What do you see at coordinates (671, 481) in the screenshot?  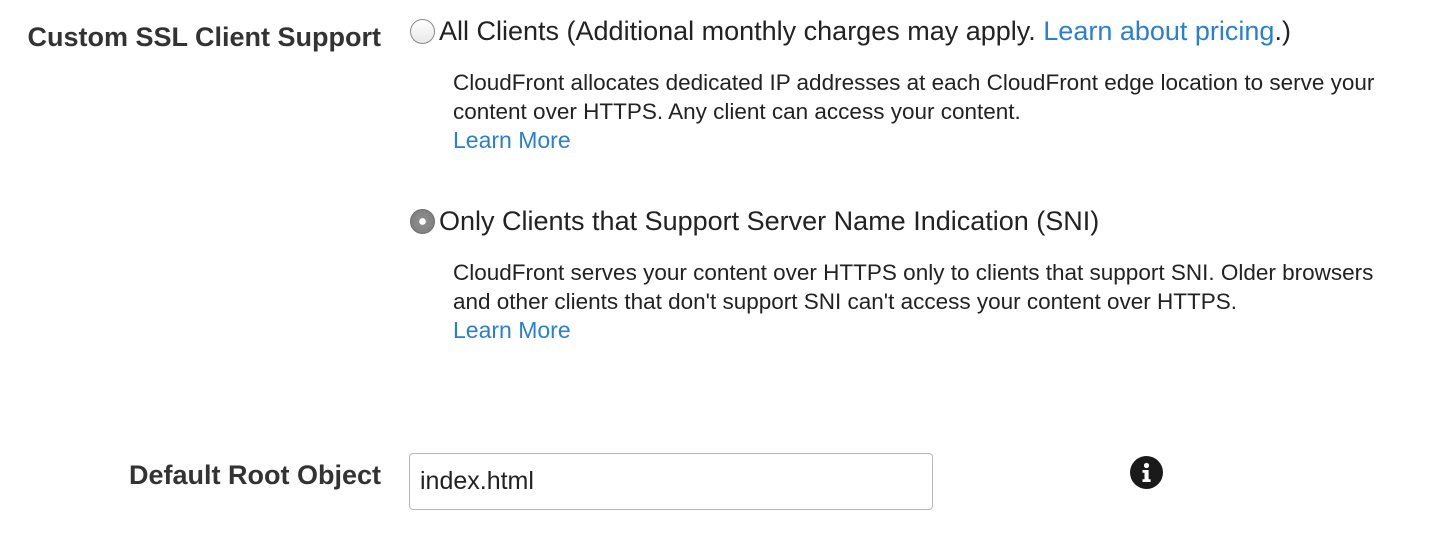 I see `default-root-object-input` at bounding box center [671, 481].